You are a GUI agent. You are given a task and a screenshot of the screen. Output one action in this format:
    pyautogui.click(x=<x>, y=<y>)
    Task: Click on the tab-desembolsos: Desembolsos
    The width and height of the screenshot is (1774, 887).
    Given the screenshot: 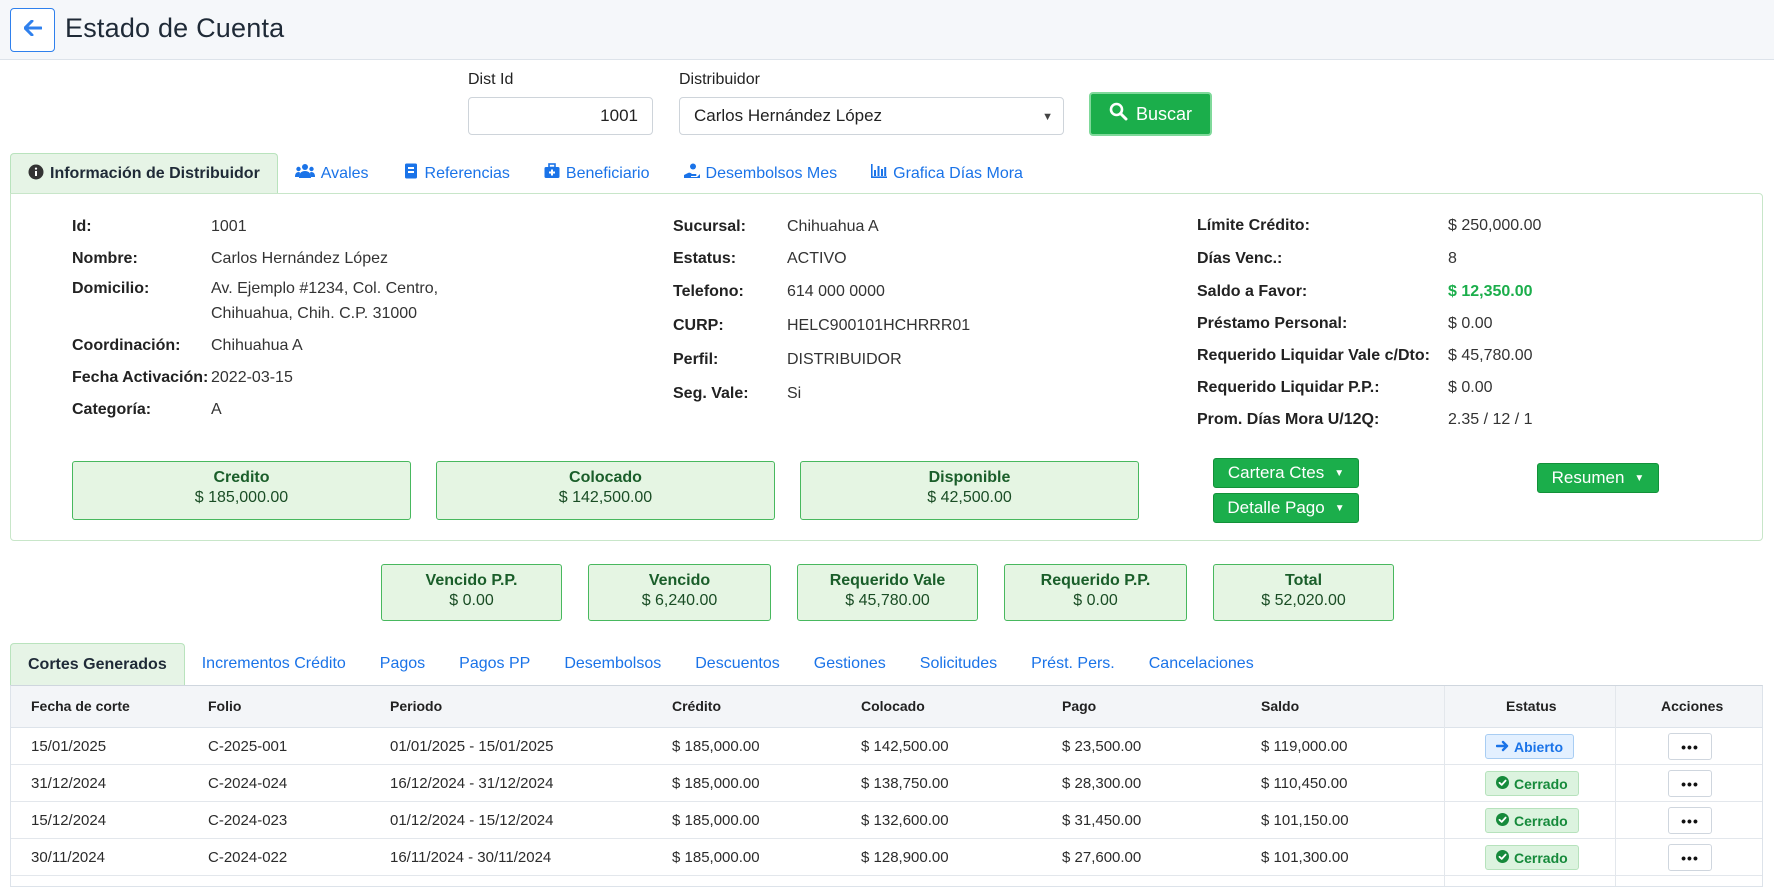 What is the action you would take?
    pyautogui.click(x=612, y=664)
    